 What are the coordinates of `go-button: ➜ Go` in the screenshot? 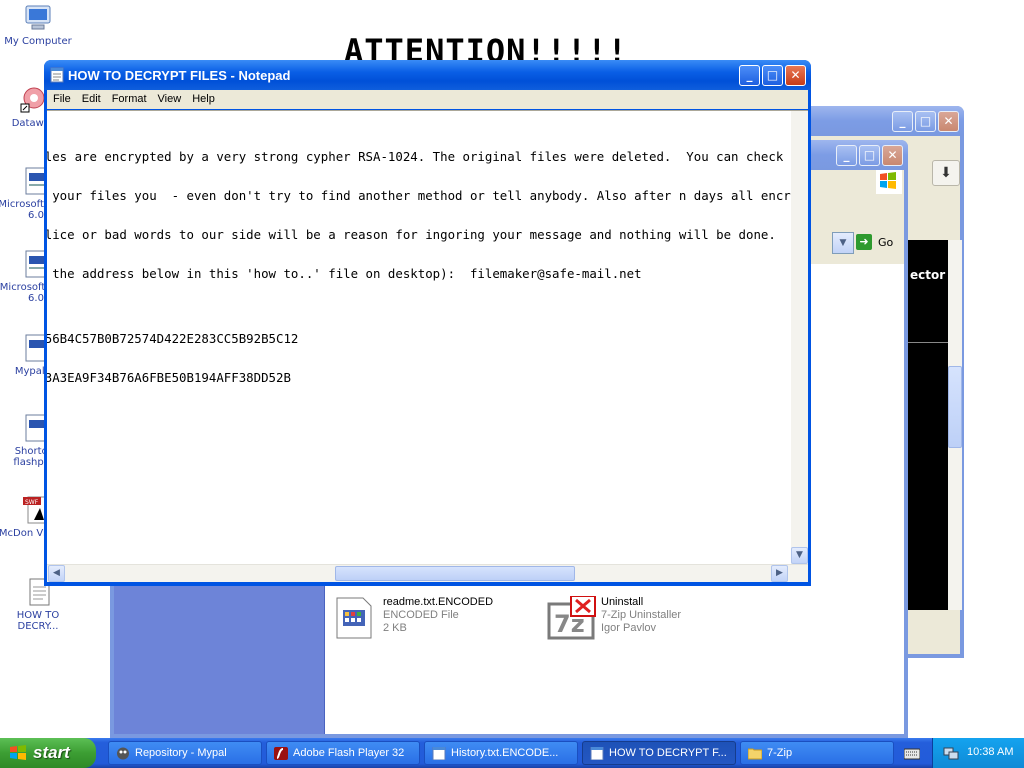 It's located at (879, 242).